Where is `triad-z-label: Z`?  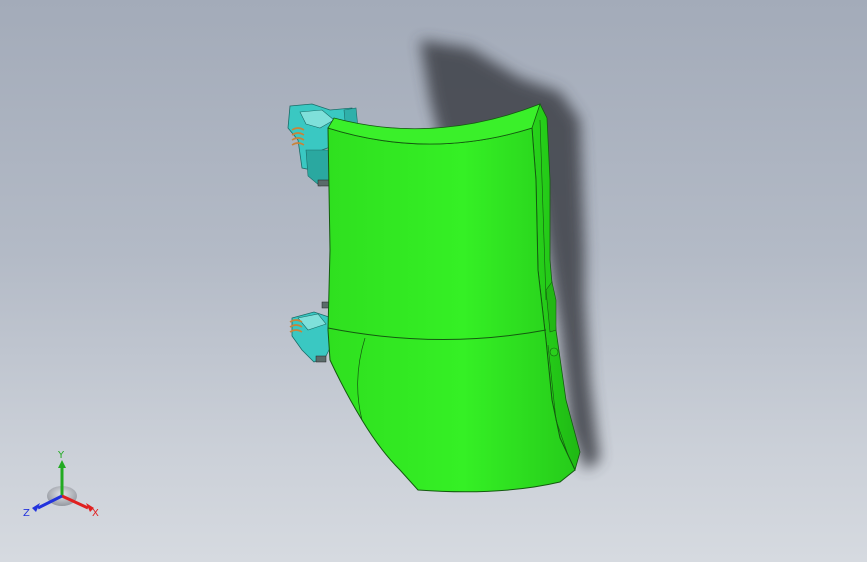
triad-z-label: Z is located at coordinates (26, 513).